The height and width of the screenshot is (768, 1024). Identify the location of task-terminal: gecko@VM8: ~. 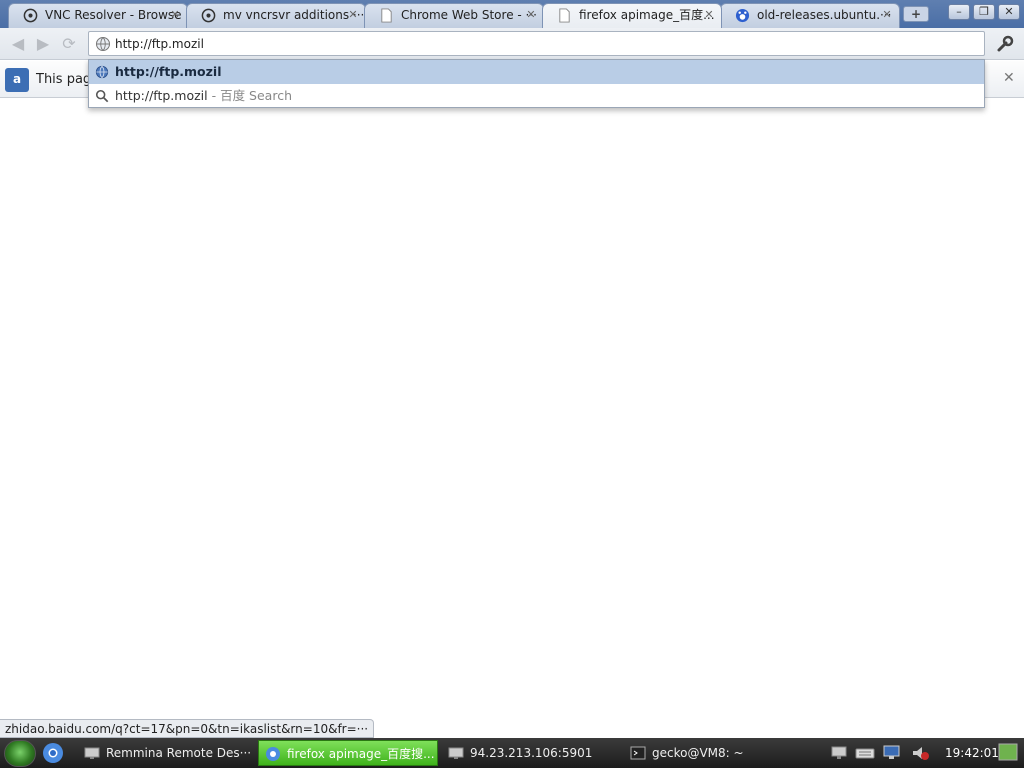
(710, 753).